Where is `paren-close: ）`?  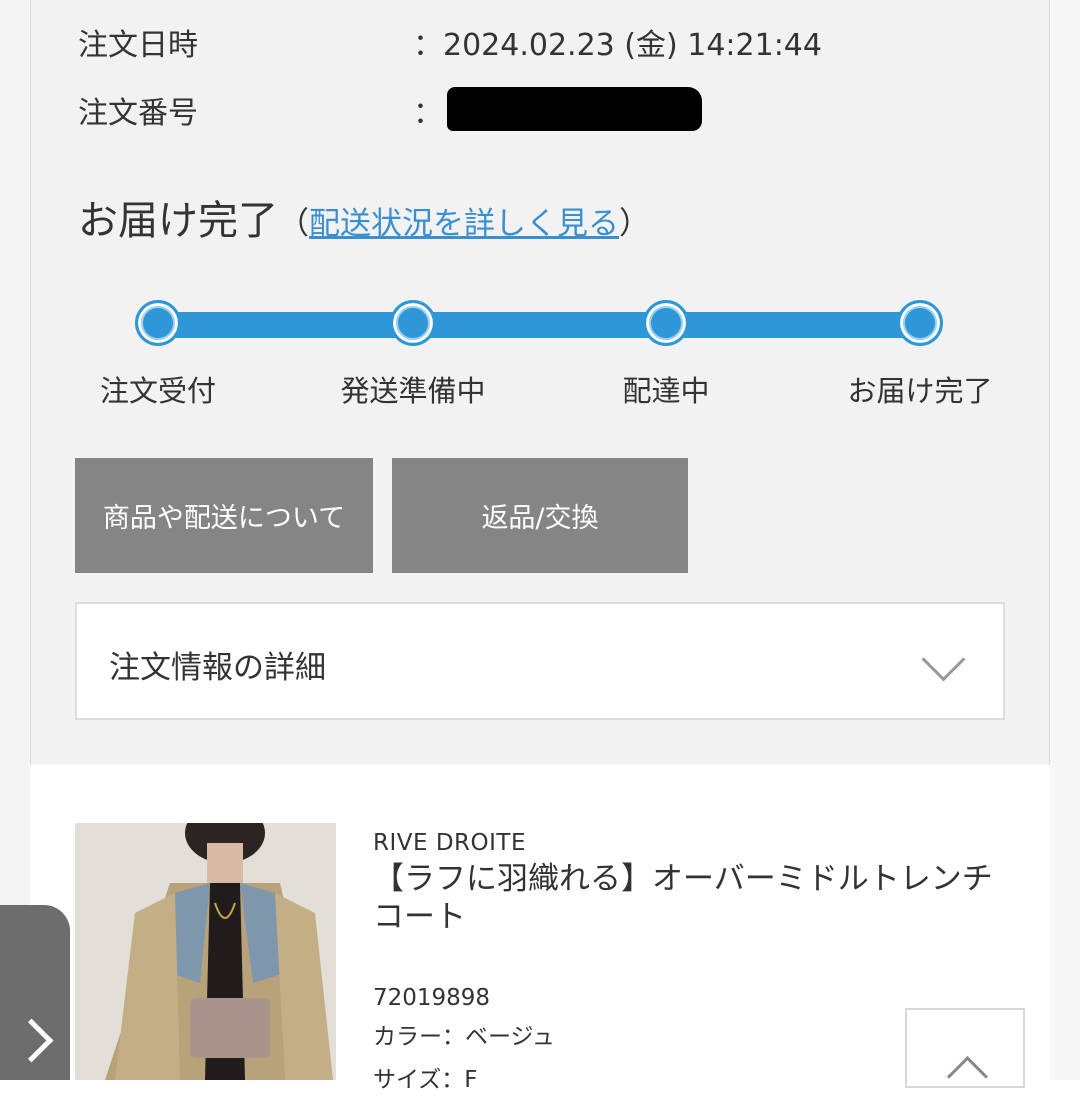 paren-close: ） is located at coordinates (634, 224).